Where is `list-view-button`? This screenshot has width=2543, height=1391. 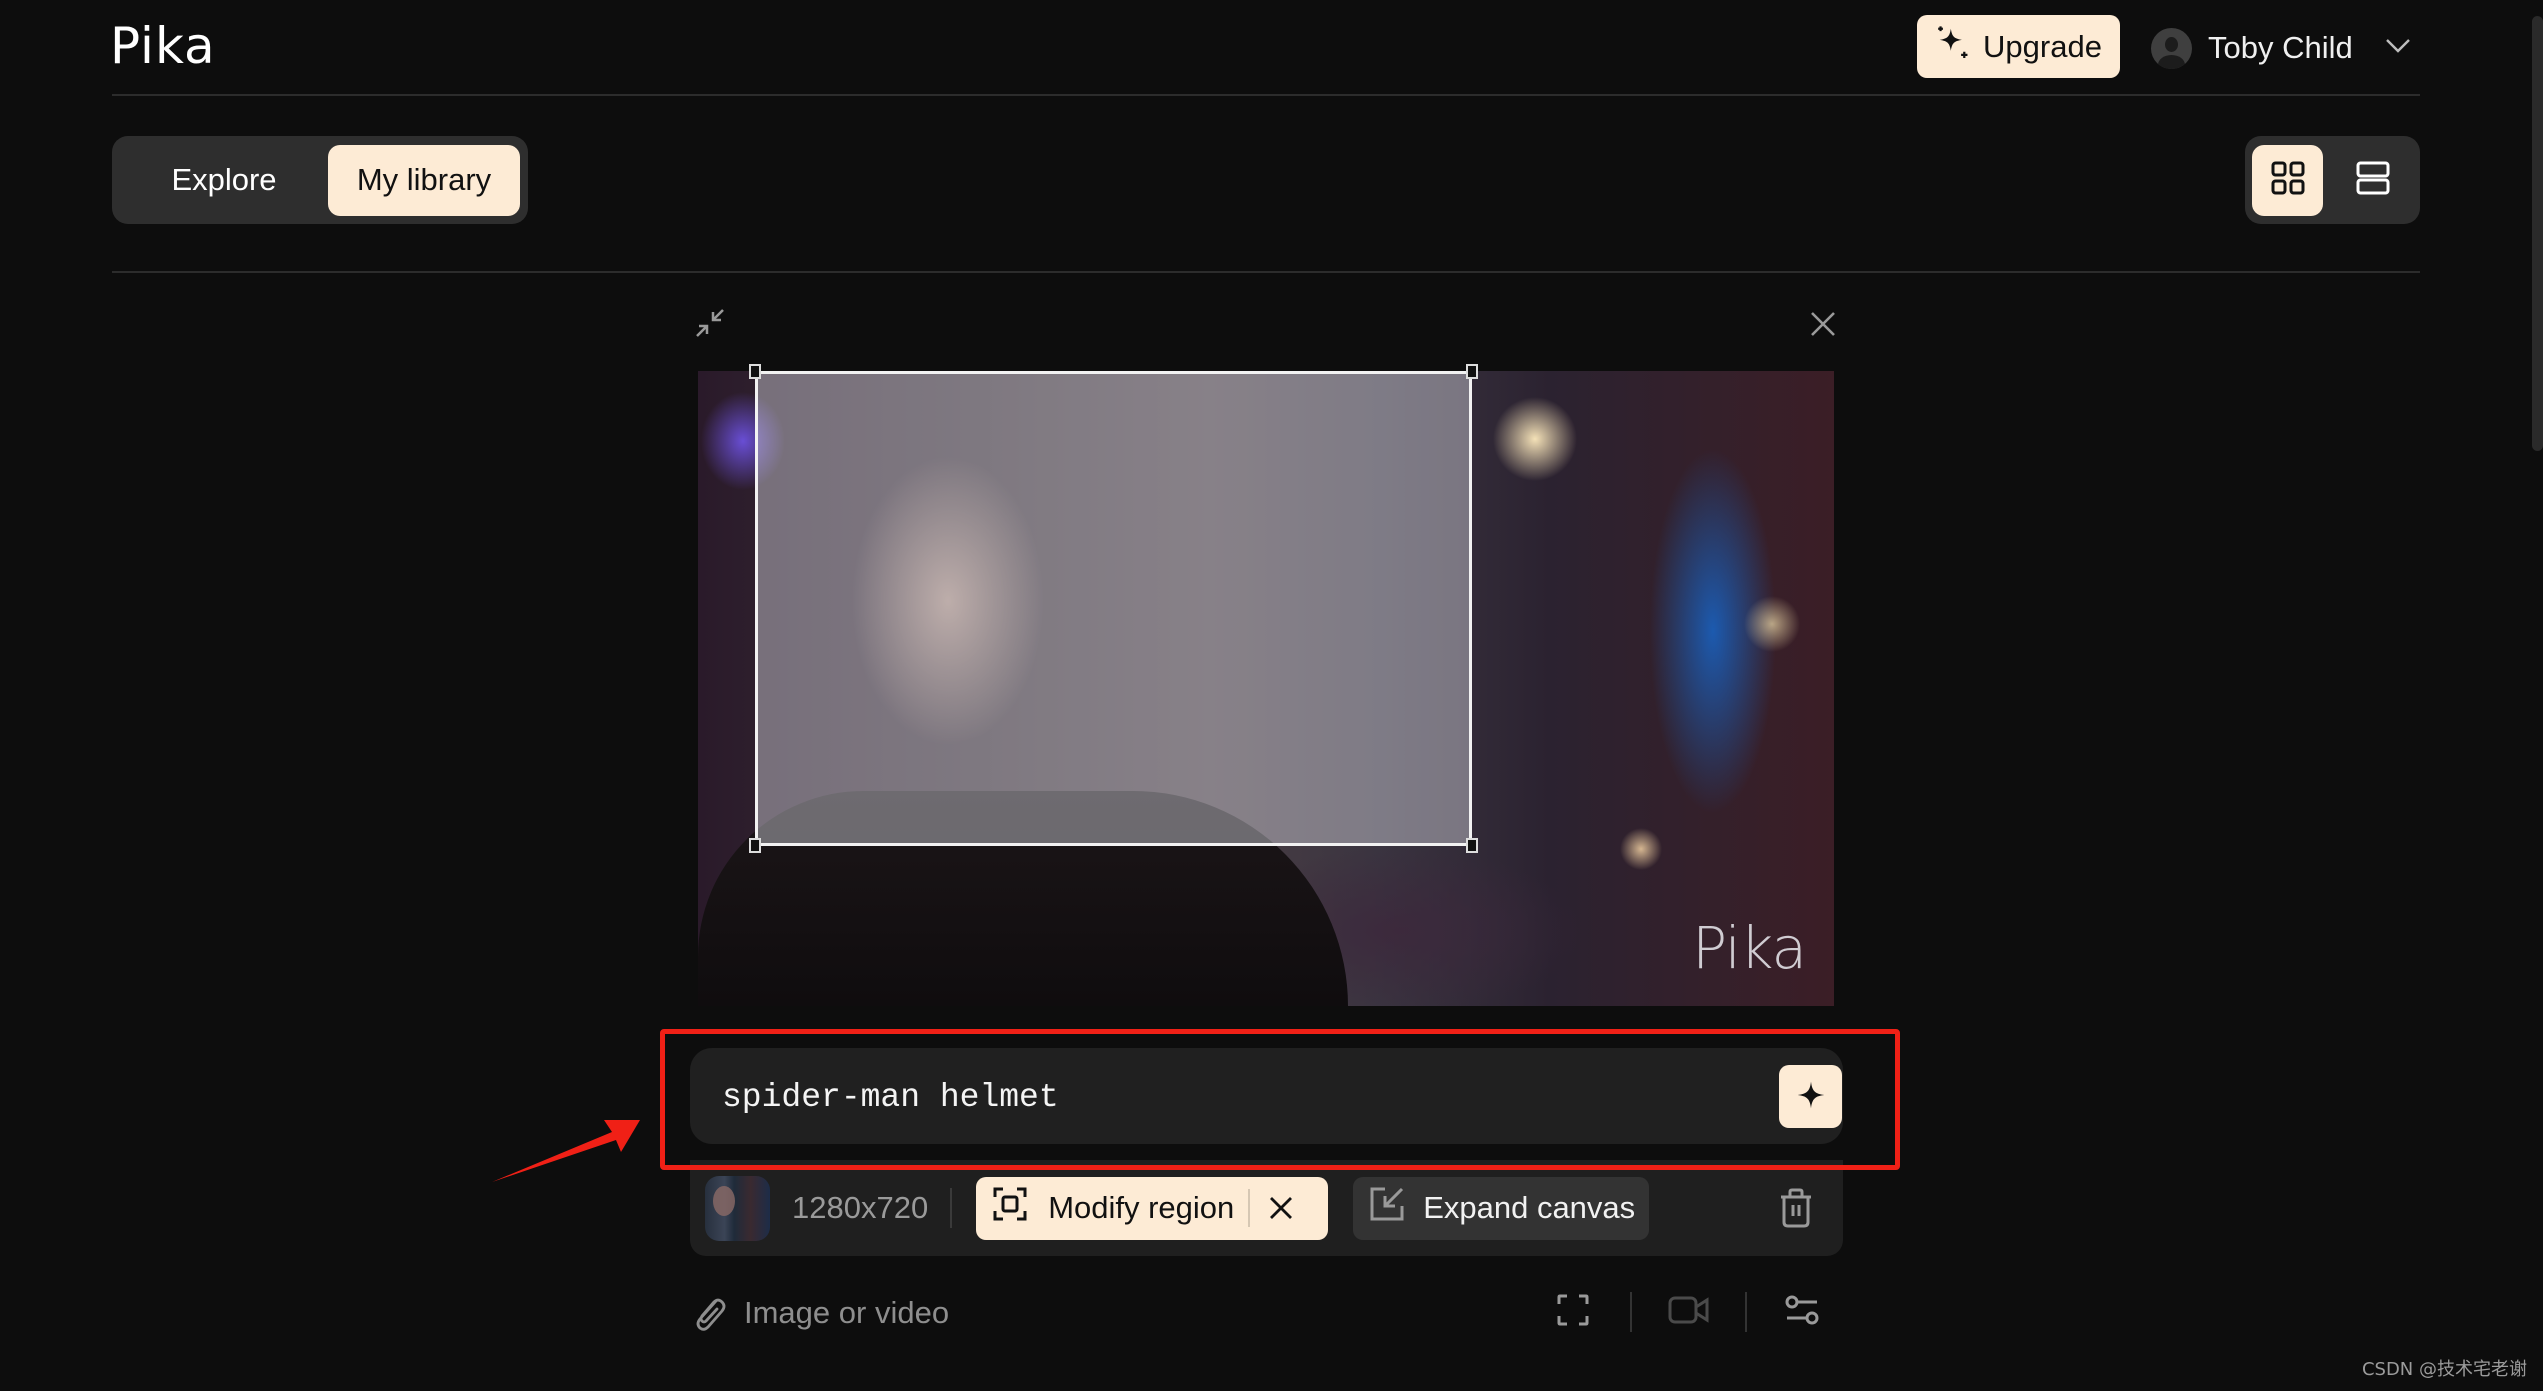
list-view-button is located at coordinates (2372, 180).